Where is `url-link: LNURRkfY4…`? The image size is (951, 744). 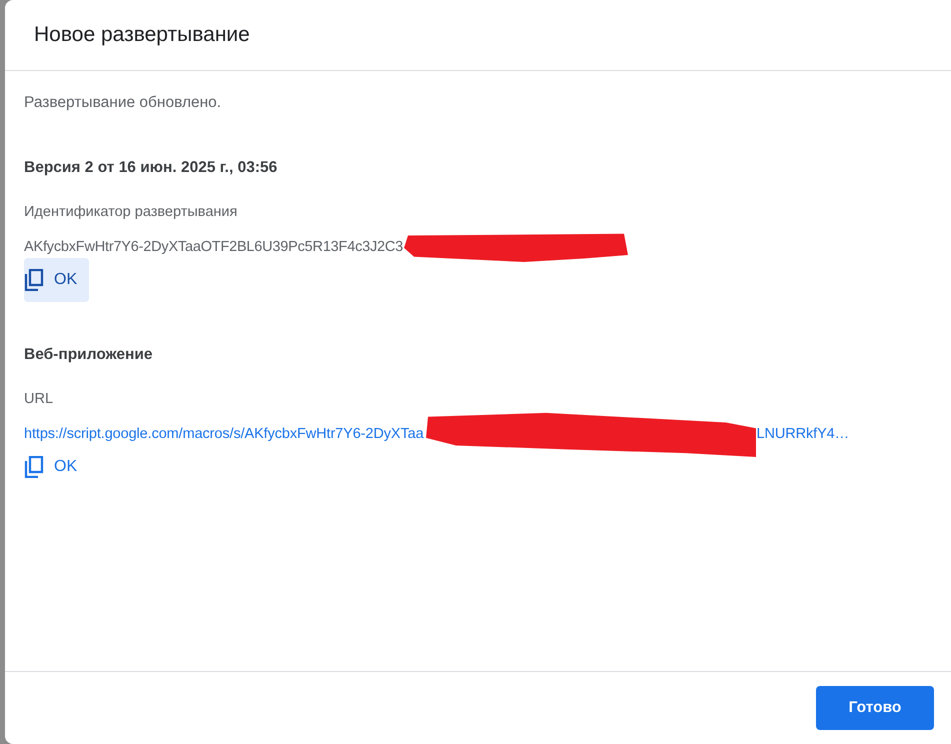 url-link: LNURRkfY4… is located at coordinates (803, 434).